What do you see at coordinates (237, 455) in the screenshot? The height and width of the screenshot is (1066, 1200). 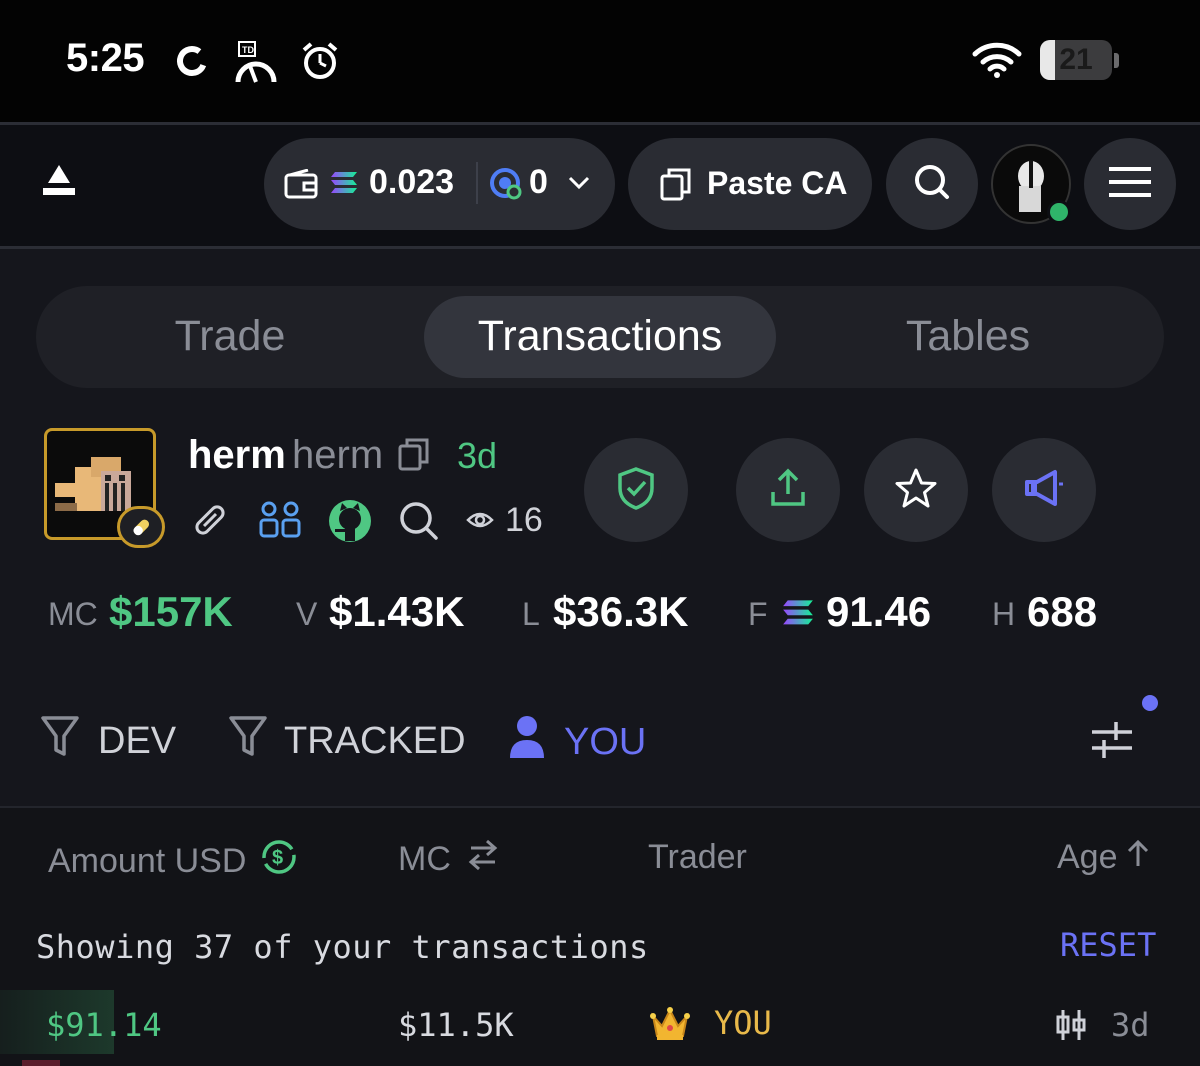 I see `token-name: herm` at bounding box center [237, 455].